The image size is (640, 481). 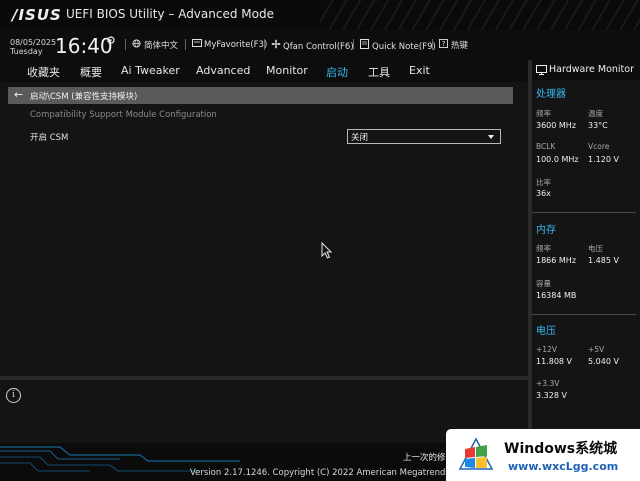 What do you see at coordinates (551, 395) in the screenshot?
I see `voltage-3v3-value: 3.328 V` at bounding box center [551, 395].